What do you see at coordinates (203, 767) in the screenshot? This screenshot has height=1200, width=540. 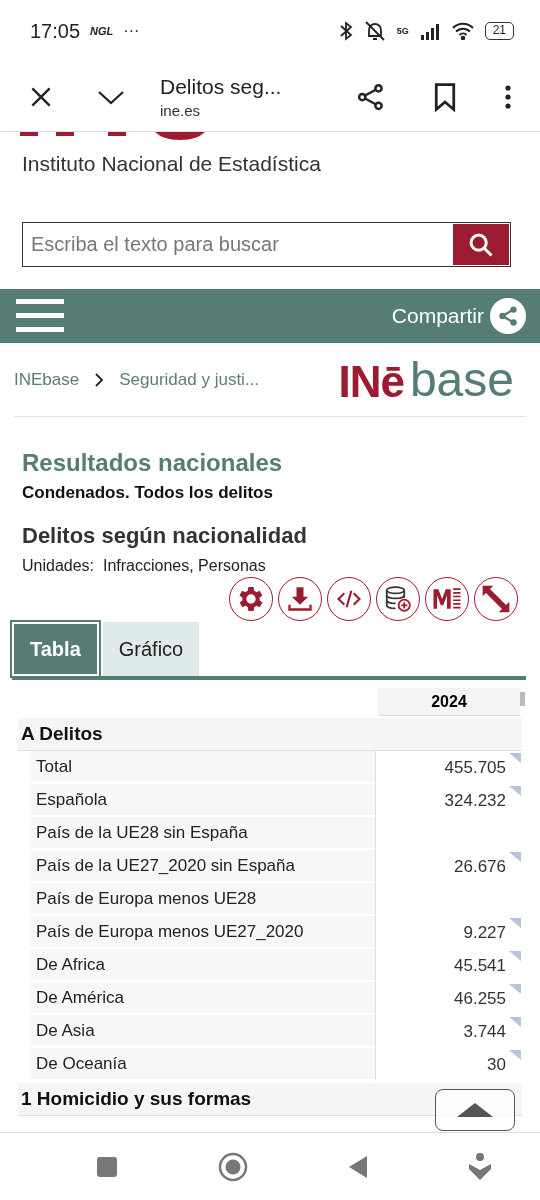 I see `row-label: Total` at bounding box center [203, 767].